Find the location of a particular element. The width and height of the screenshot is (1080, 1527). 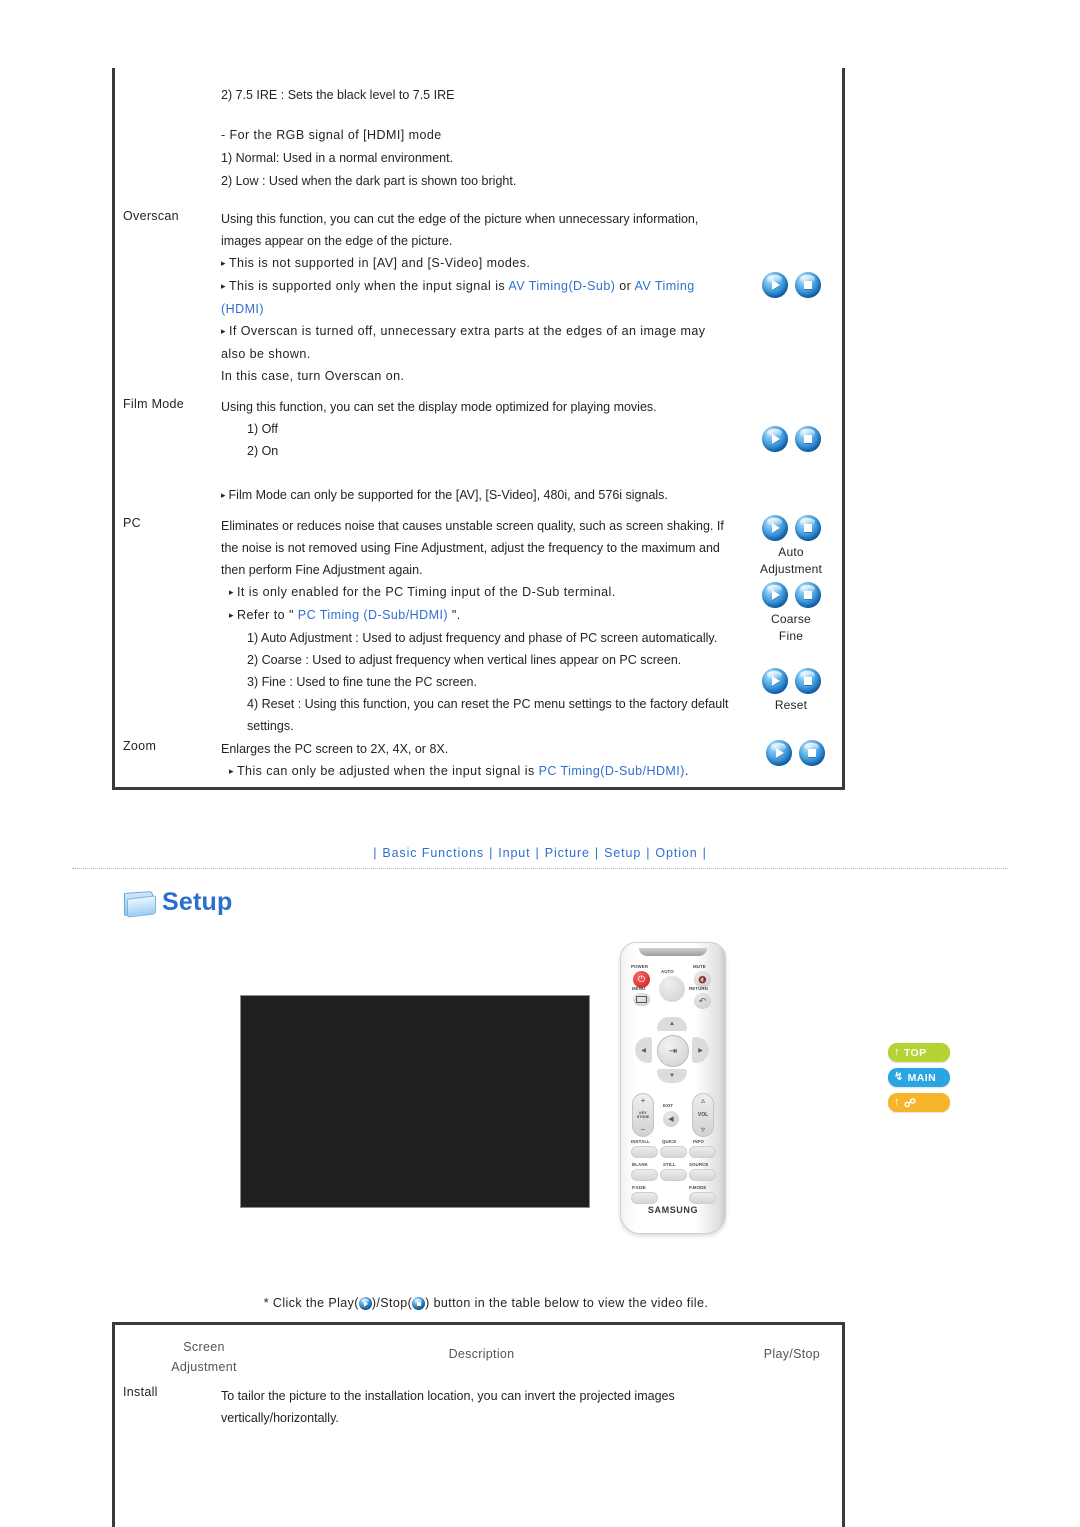

table-header-row: Screen Adjustment Description Play/Stop is located at coordinates (478, 1355).